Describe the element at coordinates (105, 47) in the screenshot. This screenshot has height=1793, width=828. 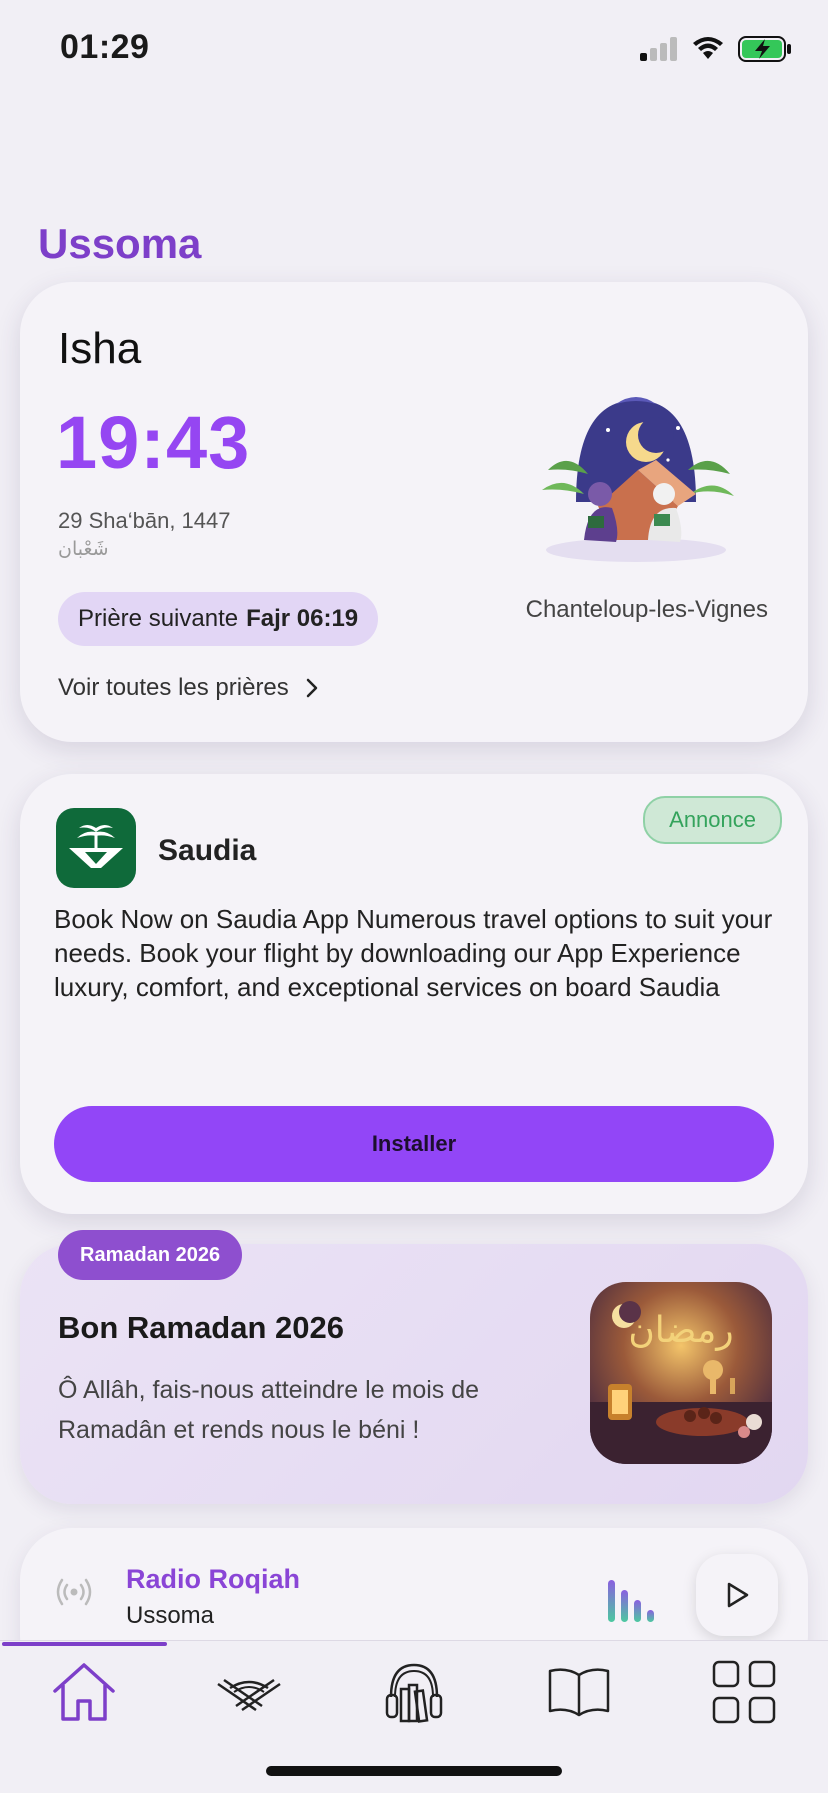
I see `status-time: 01:29` at that location.